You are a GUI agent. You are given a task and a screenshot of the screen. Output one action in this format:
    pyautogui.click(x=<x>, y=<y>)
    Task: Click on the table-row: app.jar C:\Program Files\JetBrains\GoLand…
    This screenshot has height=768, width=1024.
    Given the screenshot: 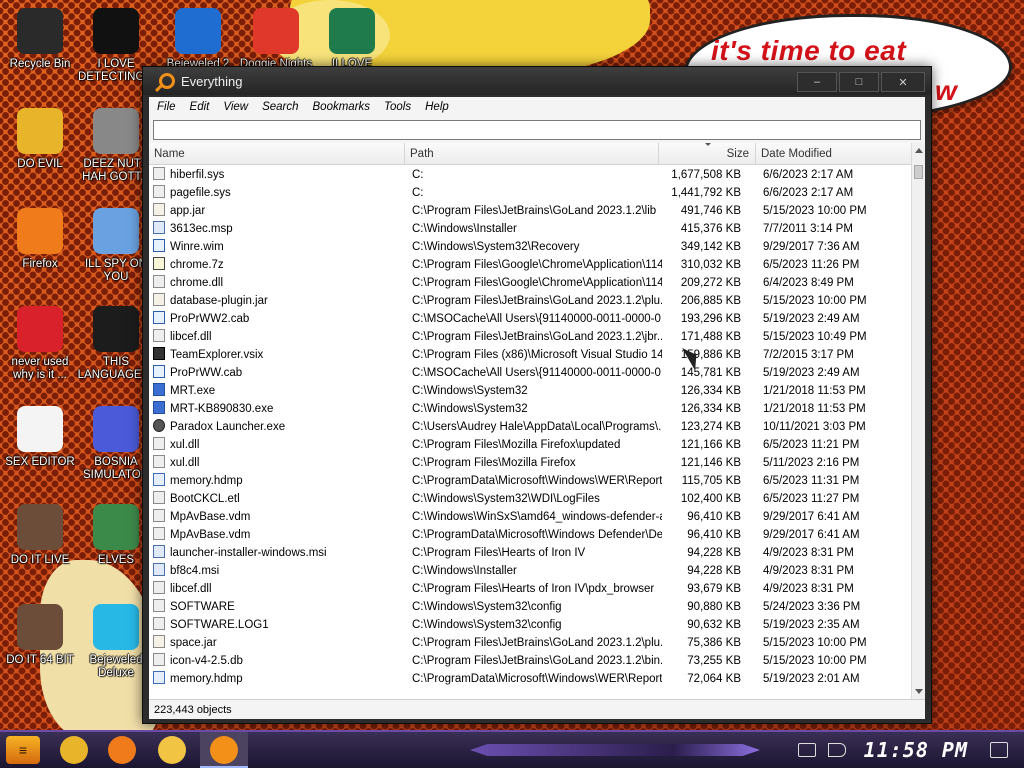 What is the action you would take?
    pyautogui.click(x=530, y=211)
    